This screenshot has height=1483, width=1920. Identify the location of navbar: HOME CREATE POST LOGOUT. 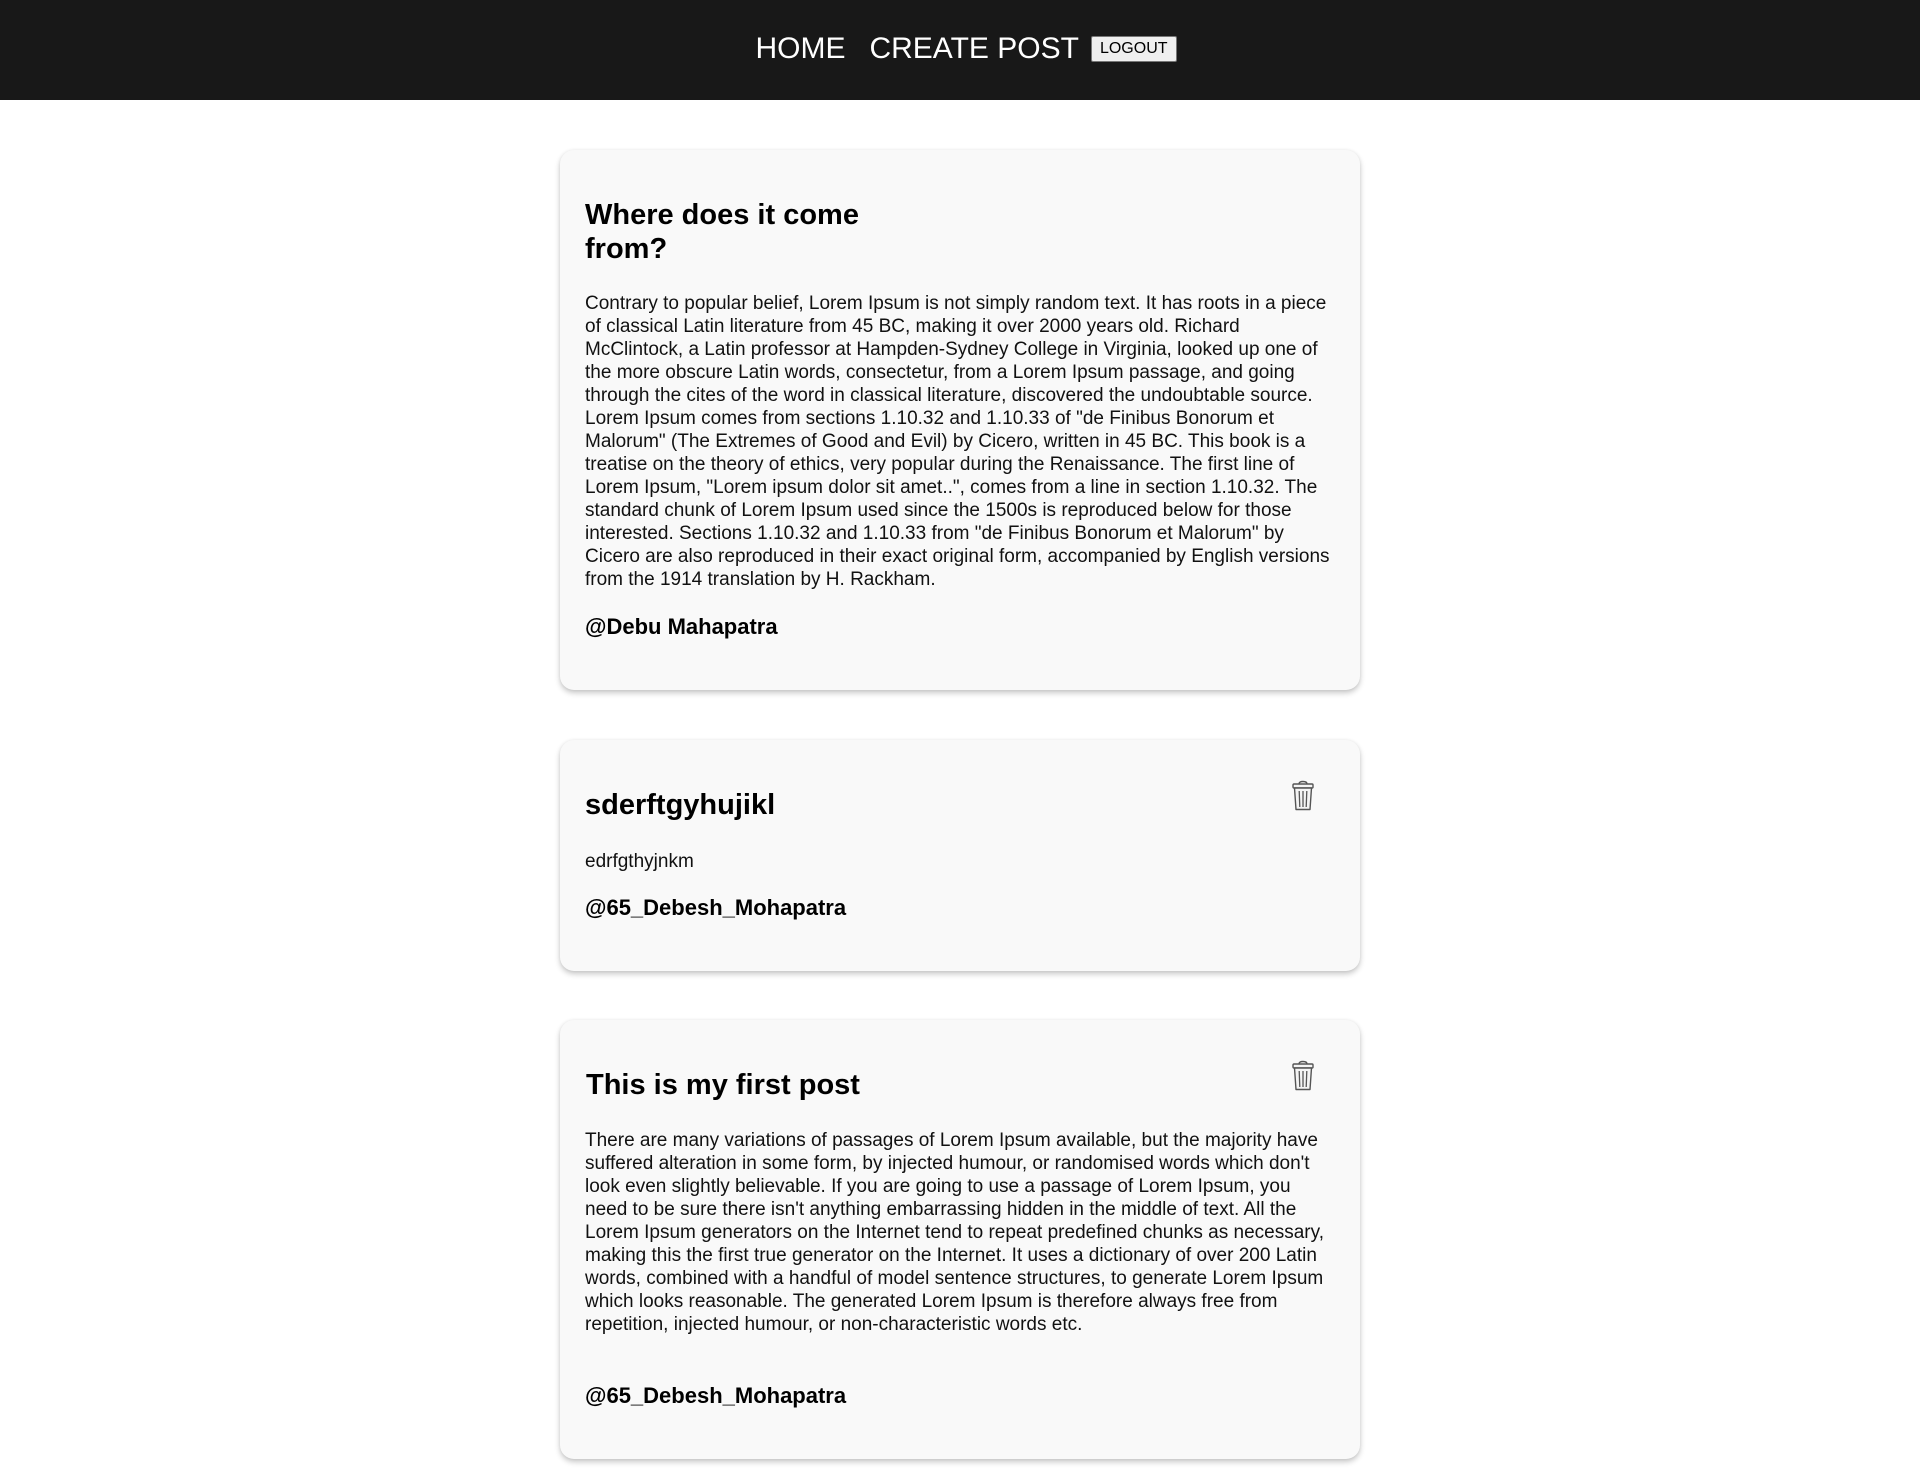
(960, 50).